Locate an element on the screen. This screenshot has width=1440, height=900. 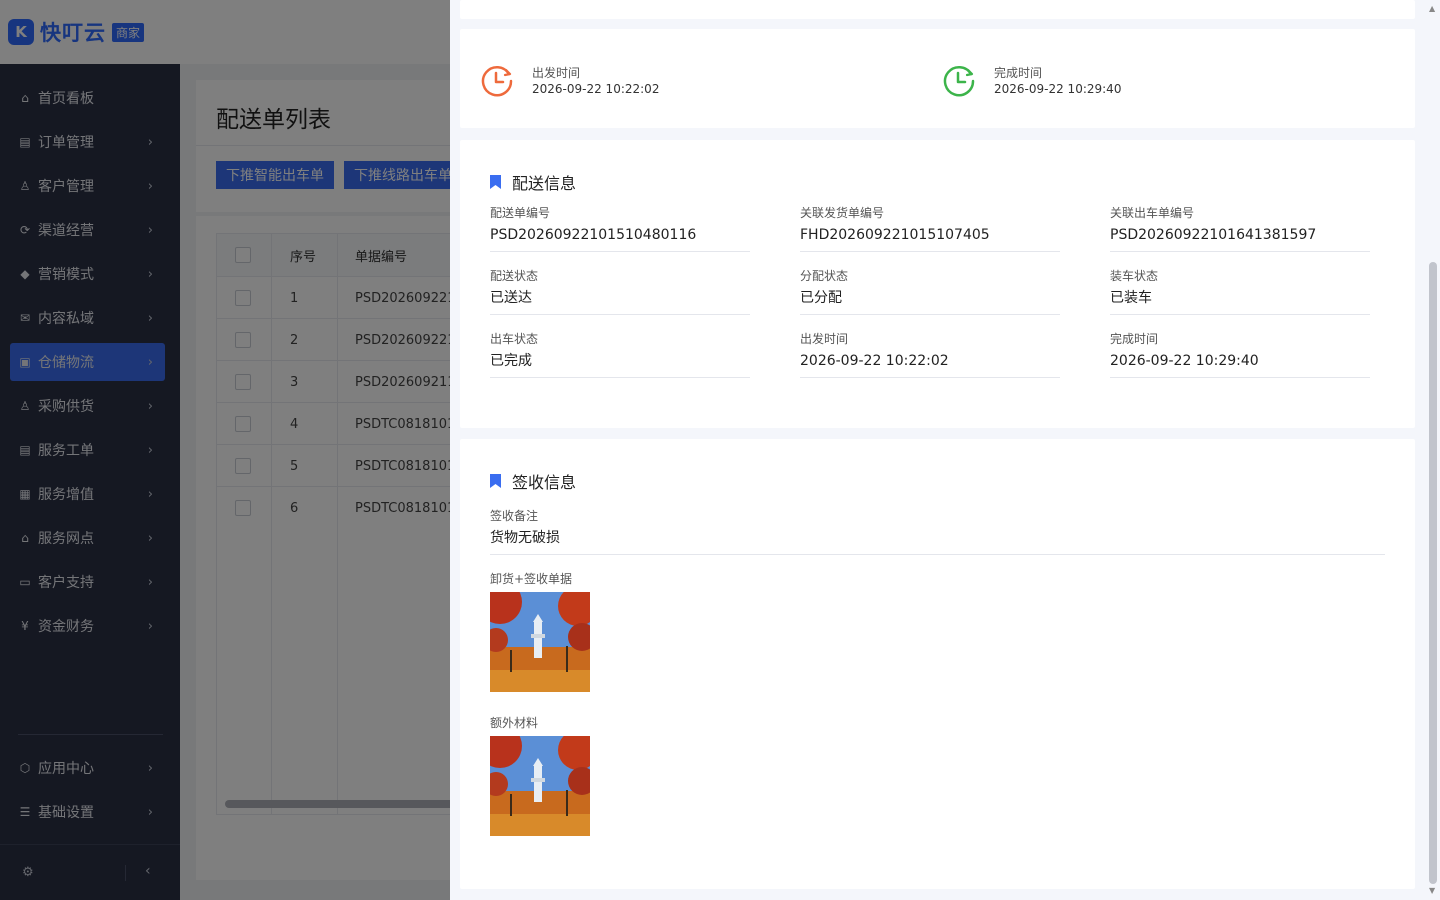
delivery-field: 完成时间 2026-09-22 10:29:40 is located at coordinates (1240, 353).